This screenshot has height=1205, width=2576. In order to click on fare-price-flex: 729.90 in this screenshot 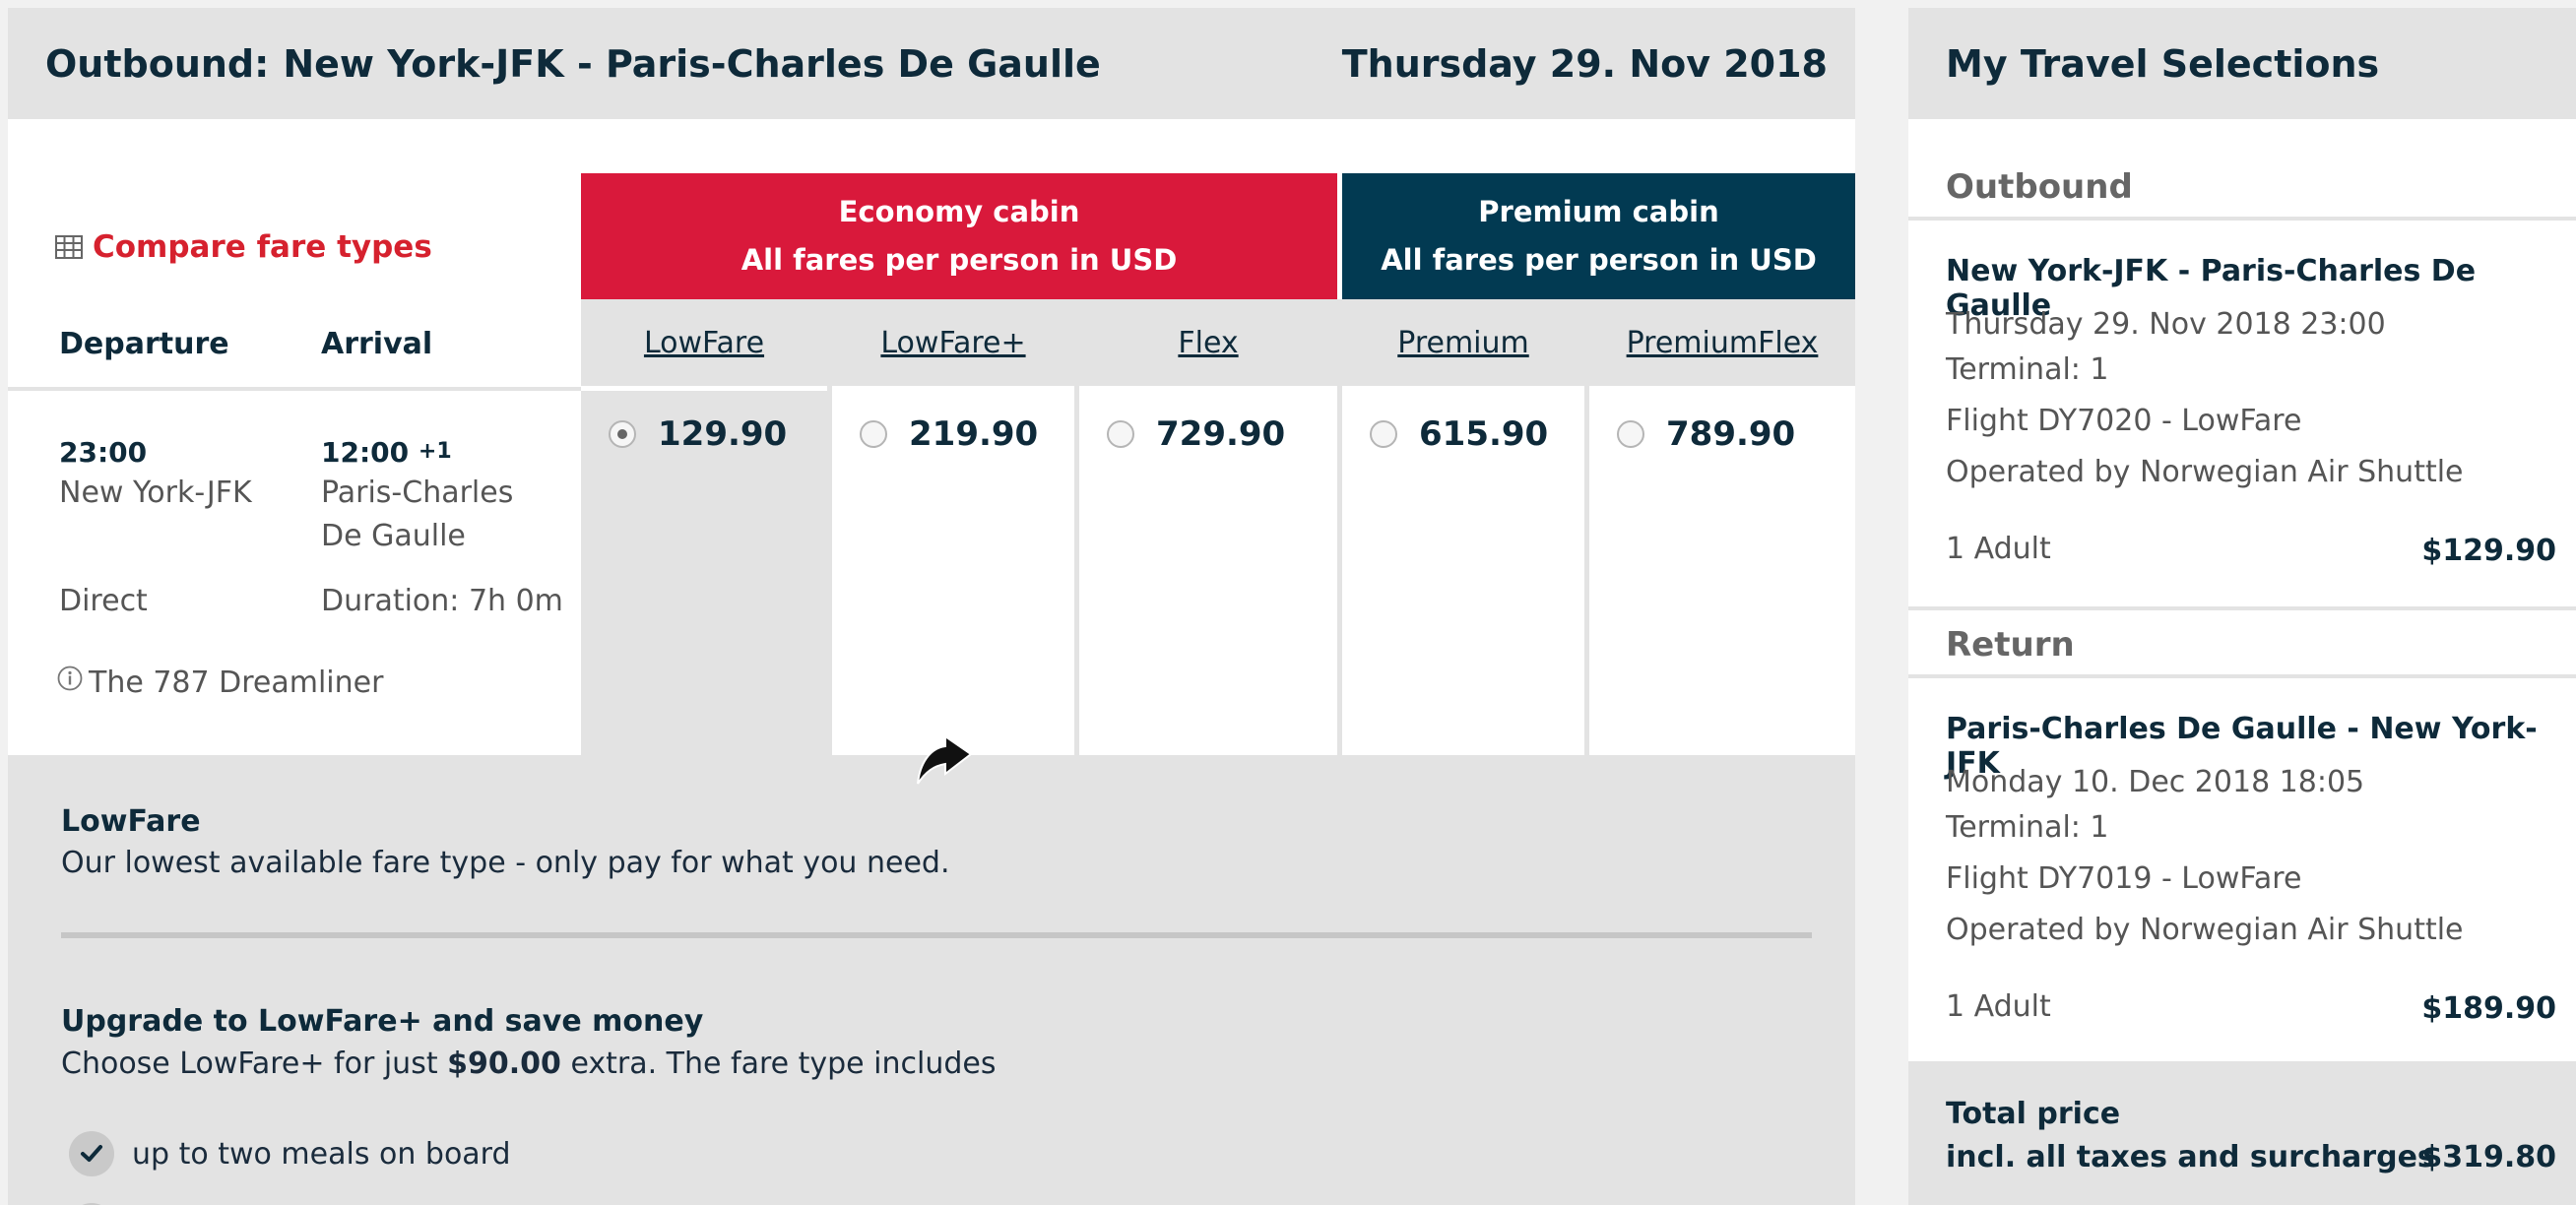, I will do `click(1221, 434)`.